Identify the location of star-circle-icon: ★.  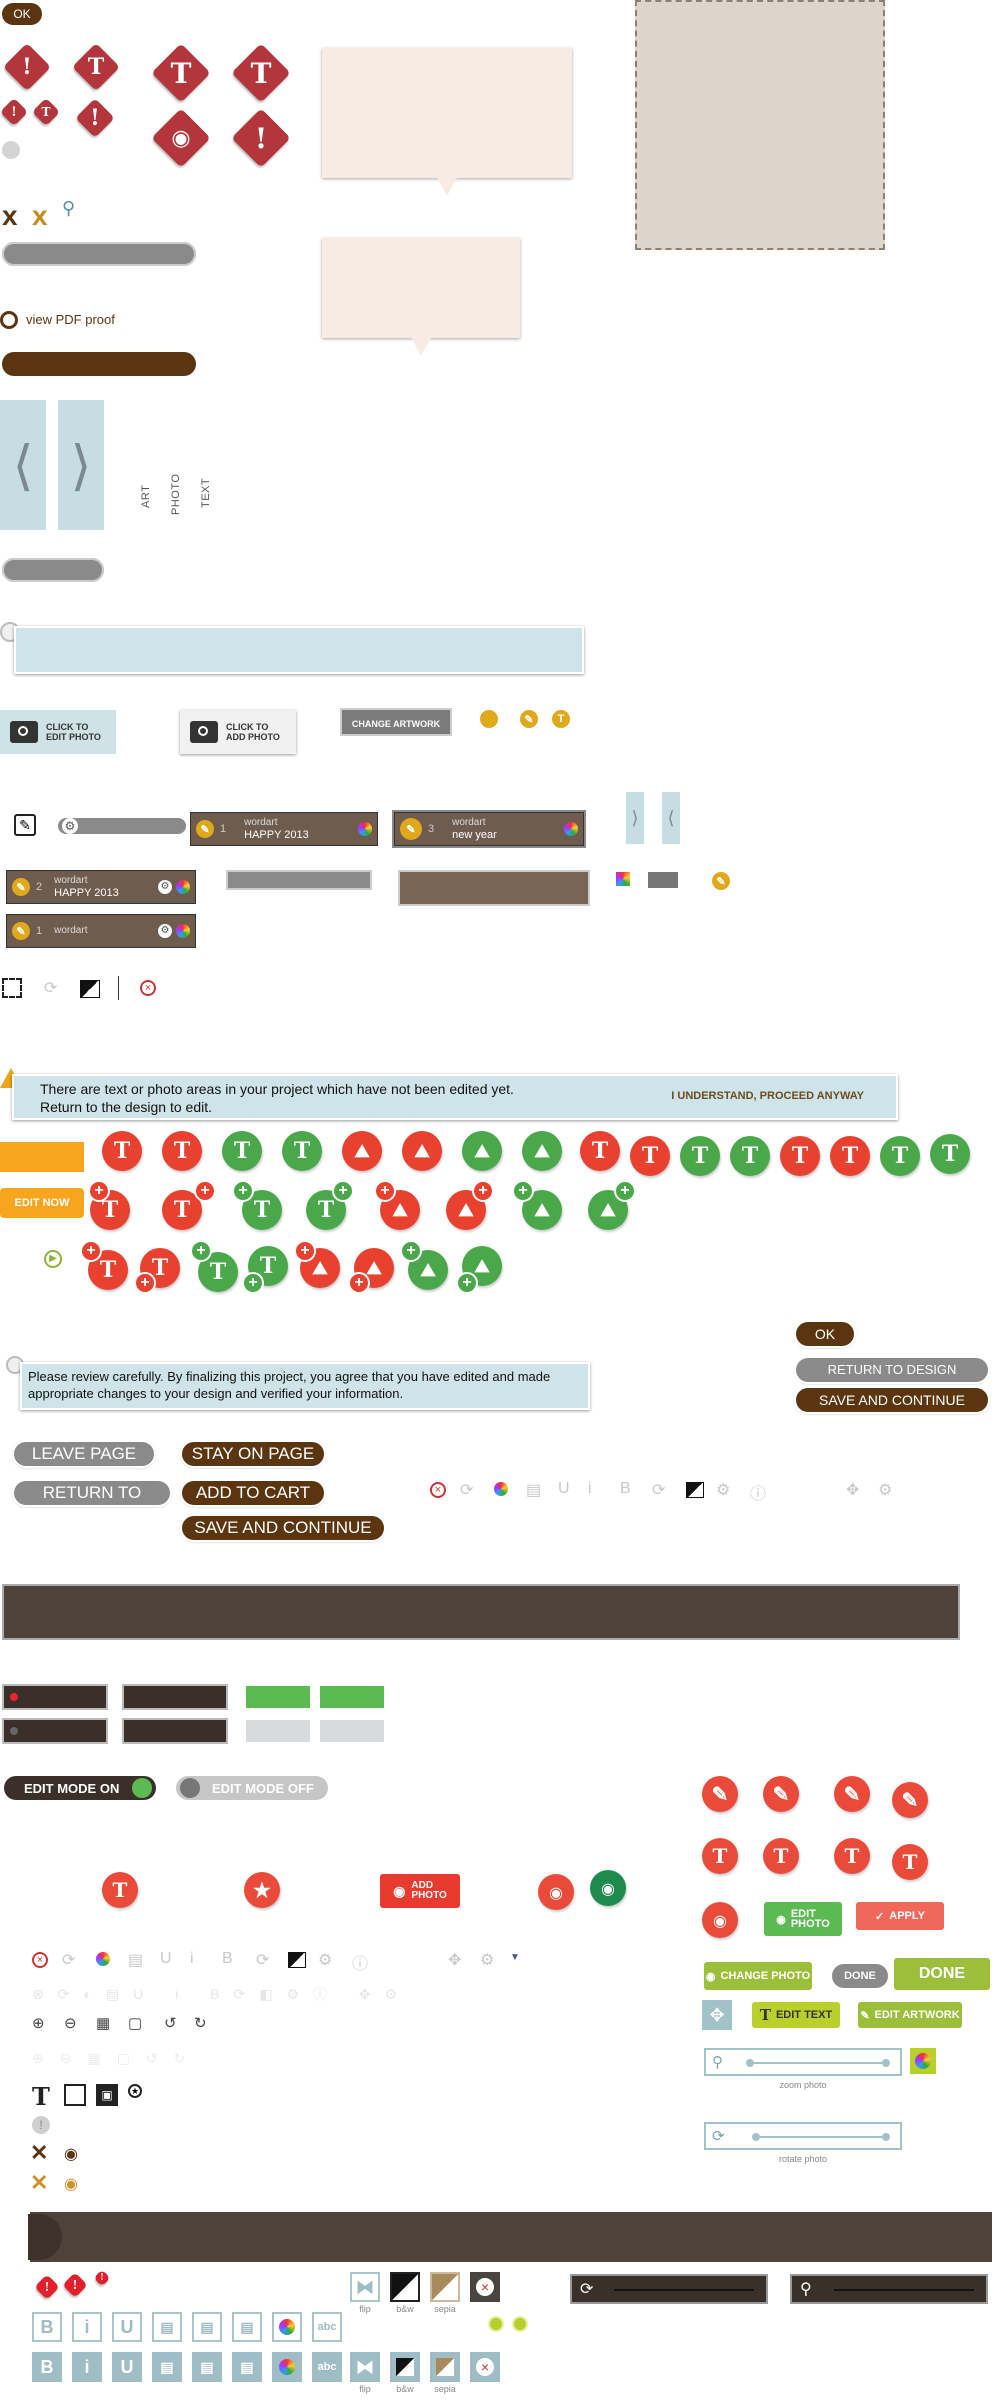
(135, 2091).